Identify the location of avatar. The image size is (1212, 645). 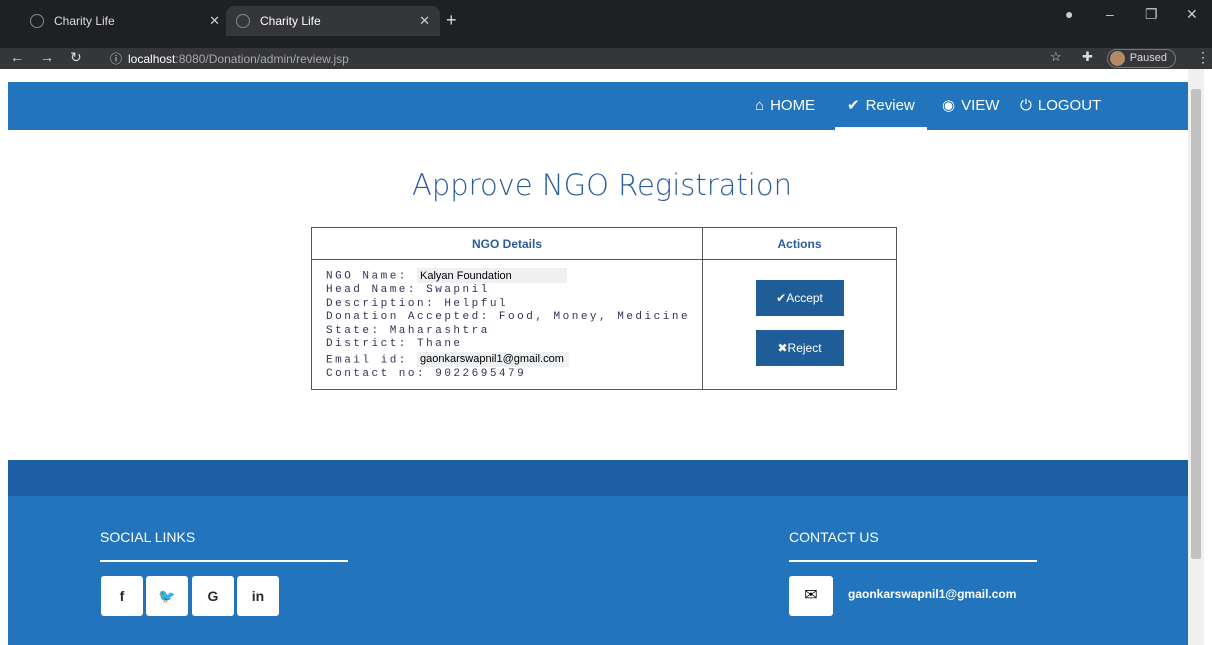
(1117, 58).